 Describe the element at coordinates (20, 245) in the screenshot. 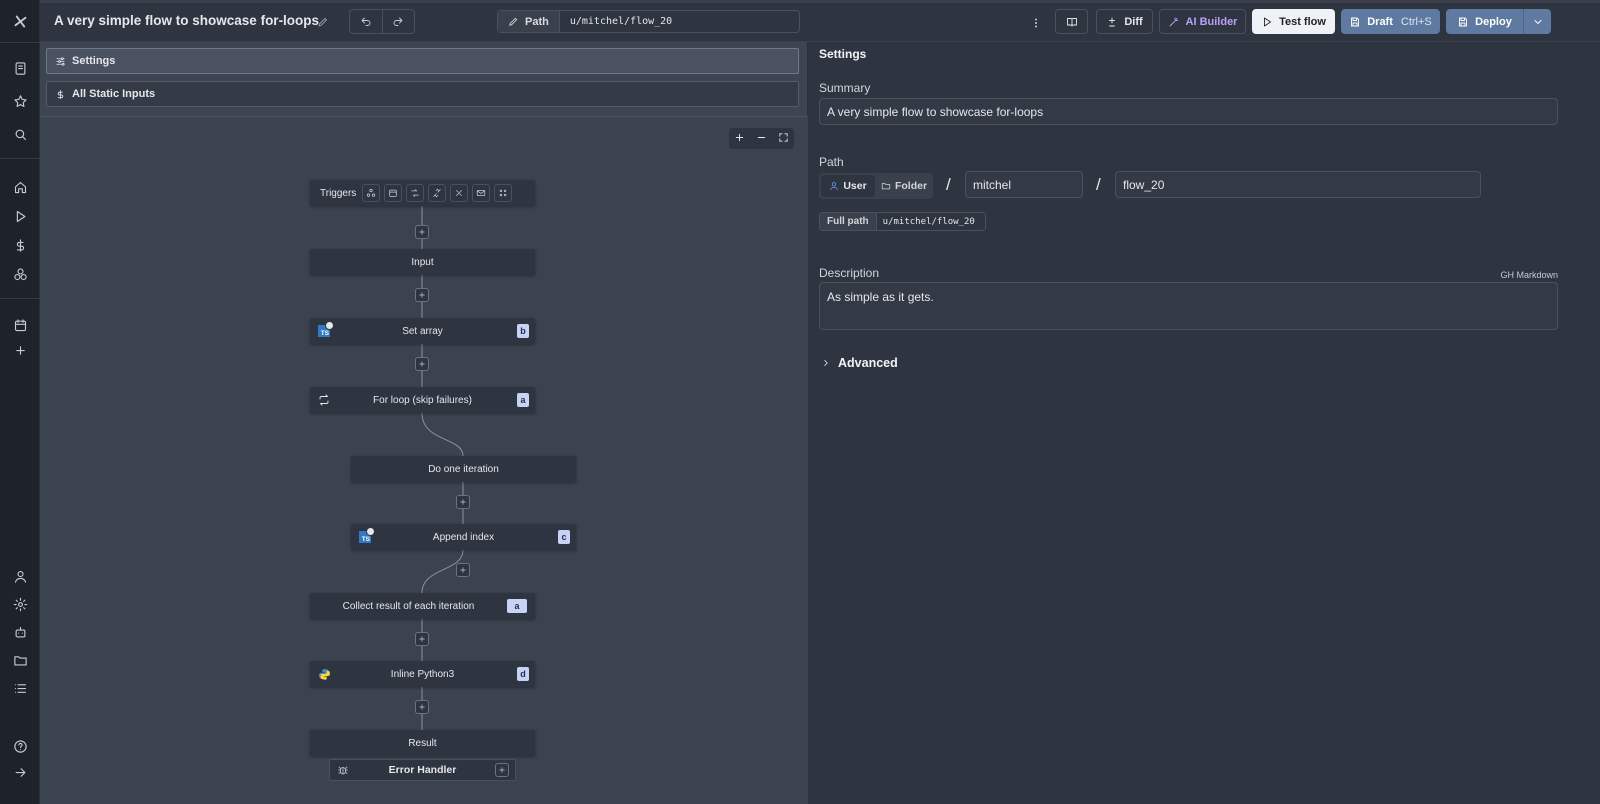

I see `variables-icon` at that location.